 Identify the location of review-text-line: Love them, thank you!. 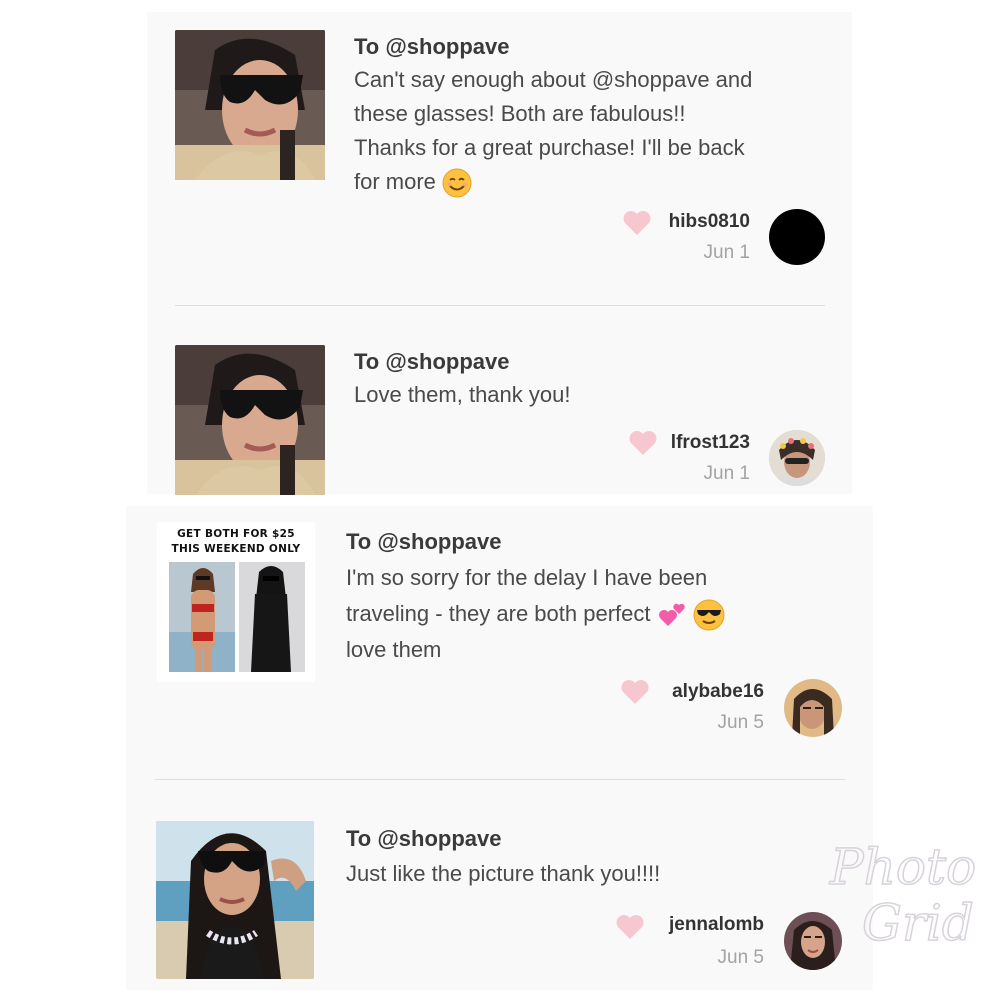
(462, 394).